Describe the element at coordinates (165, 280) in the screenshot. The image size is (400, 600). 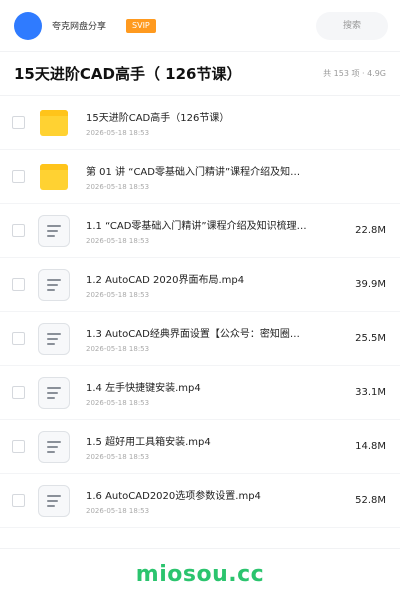
I see `file-name: 1.2 AutoCAD 2020界面布局.mp4` at that location.